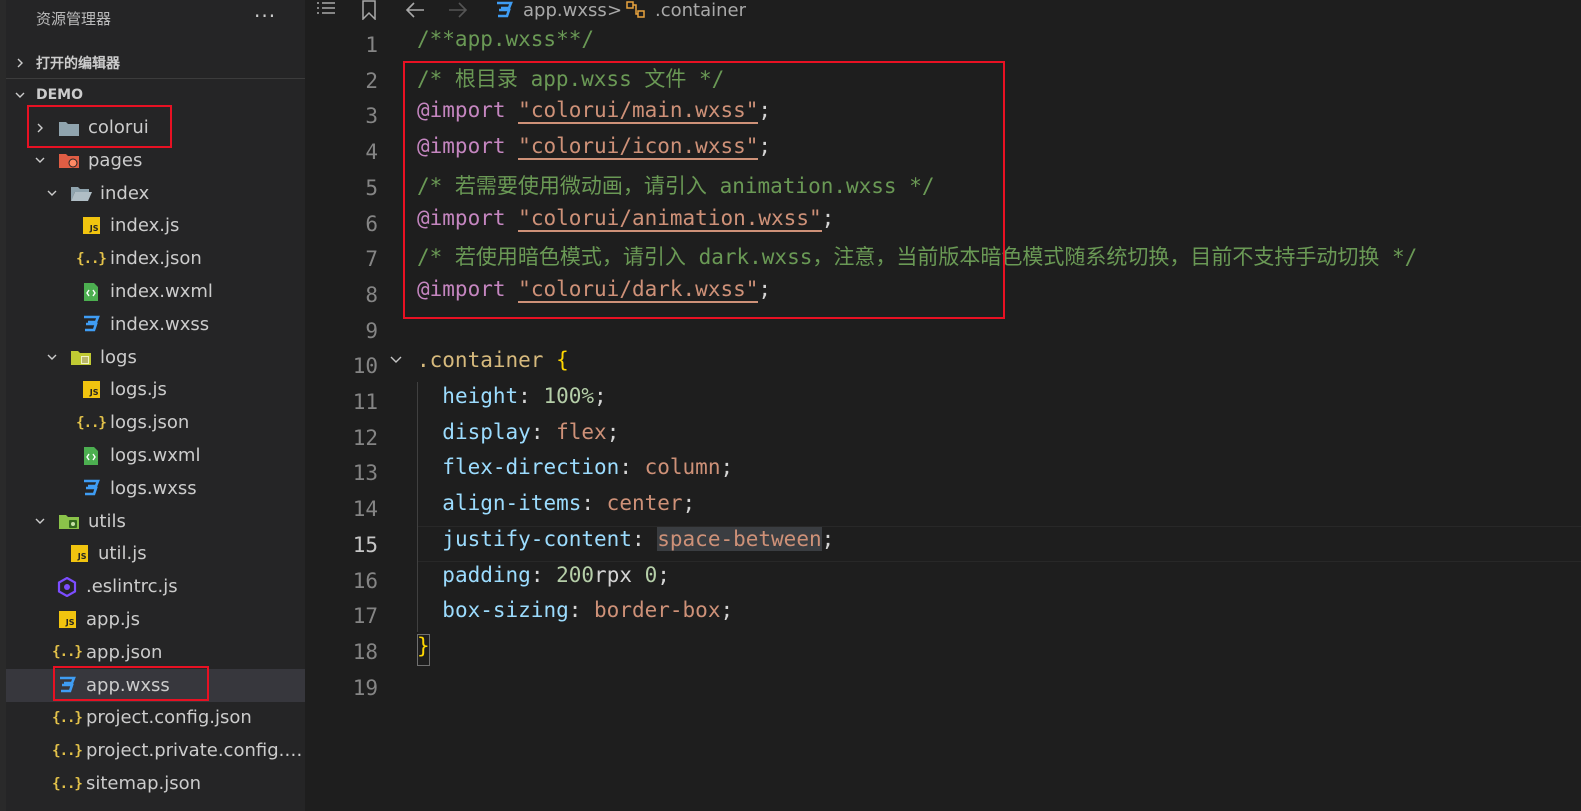 The width and height of the screenshot is (1581, 811). I want to click on tree-item-app-json: {..} app.json, so click(155, 652).